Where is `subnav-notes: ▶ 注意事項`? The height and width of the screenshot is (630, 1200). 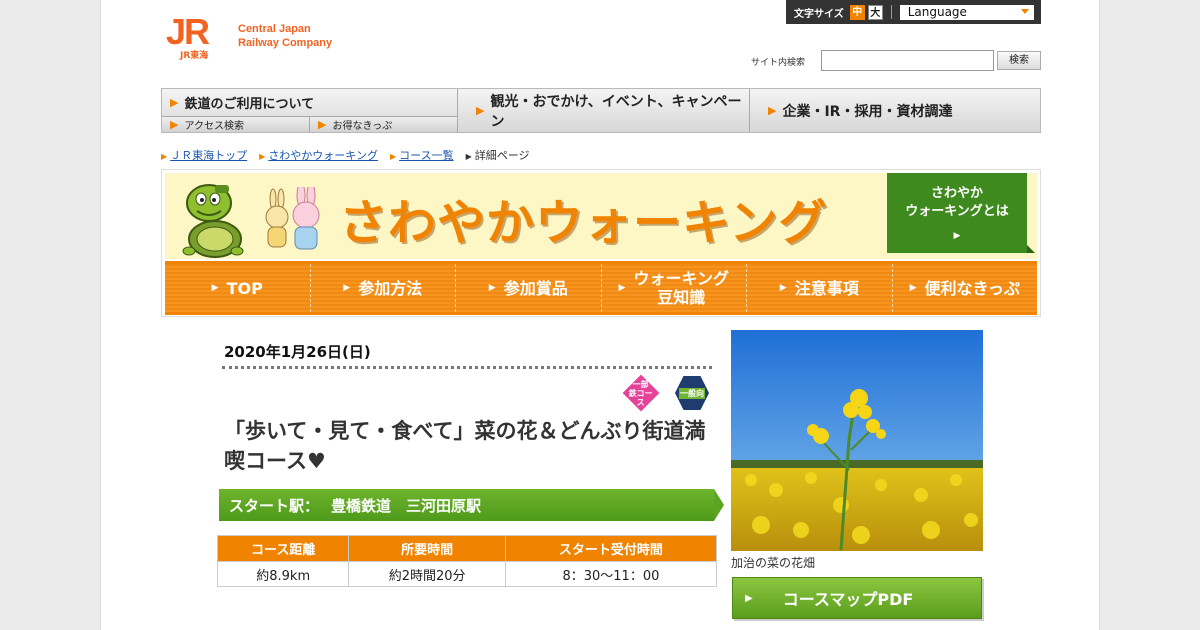 subnav-notes: ▶ 注意事項 is located at coordinates (820, 288).